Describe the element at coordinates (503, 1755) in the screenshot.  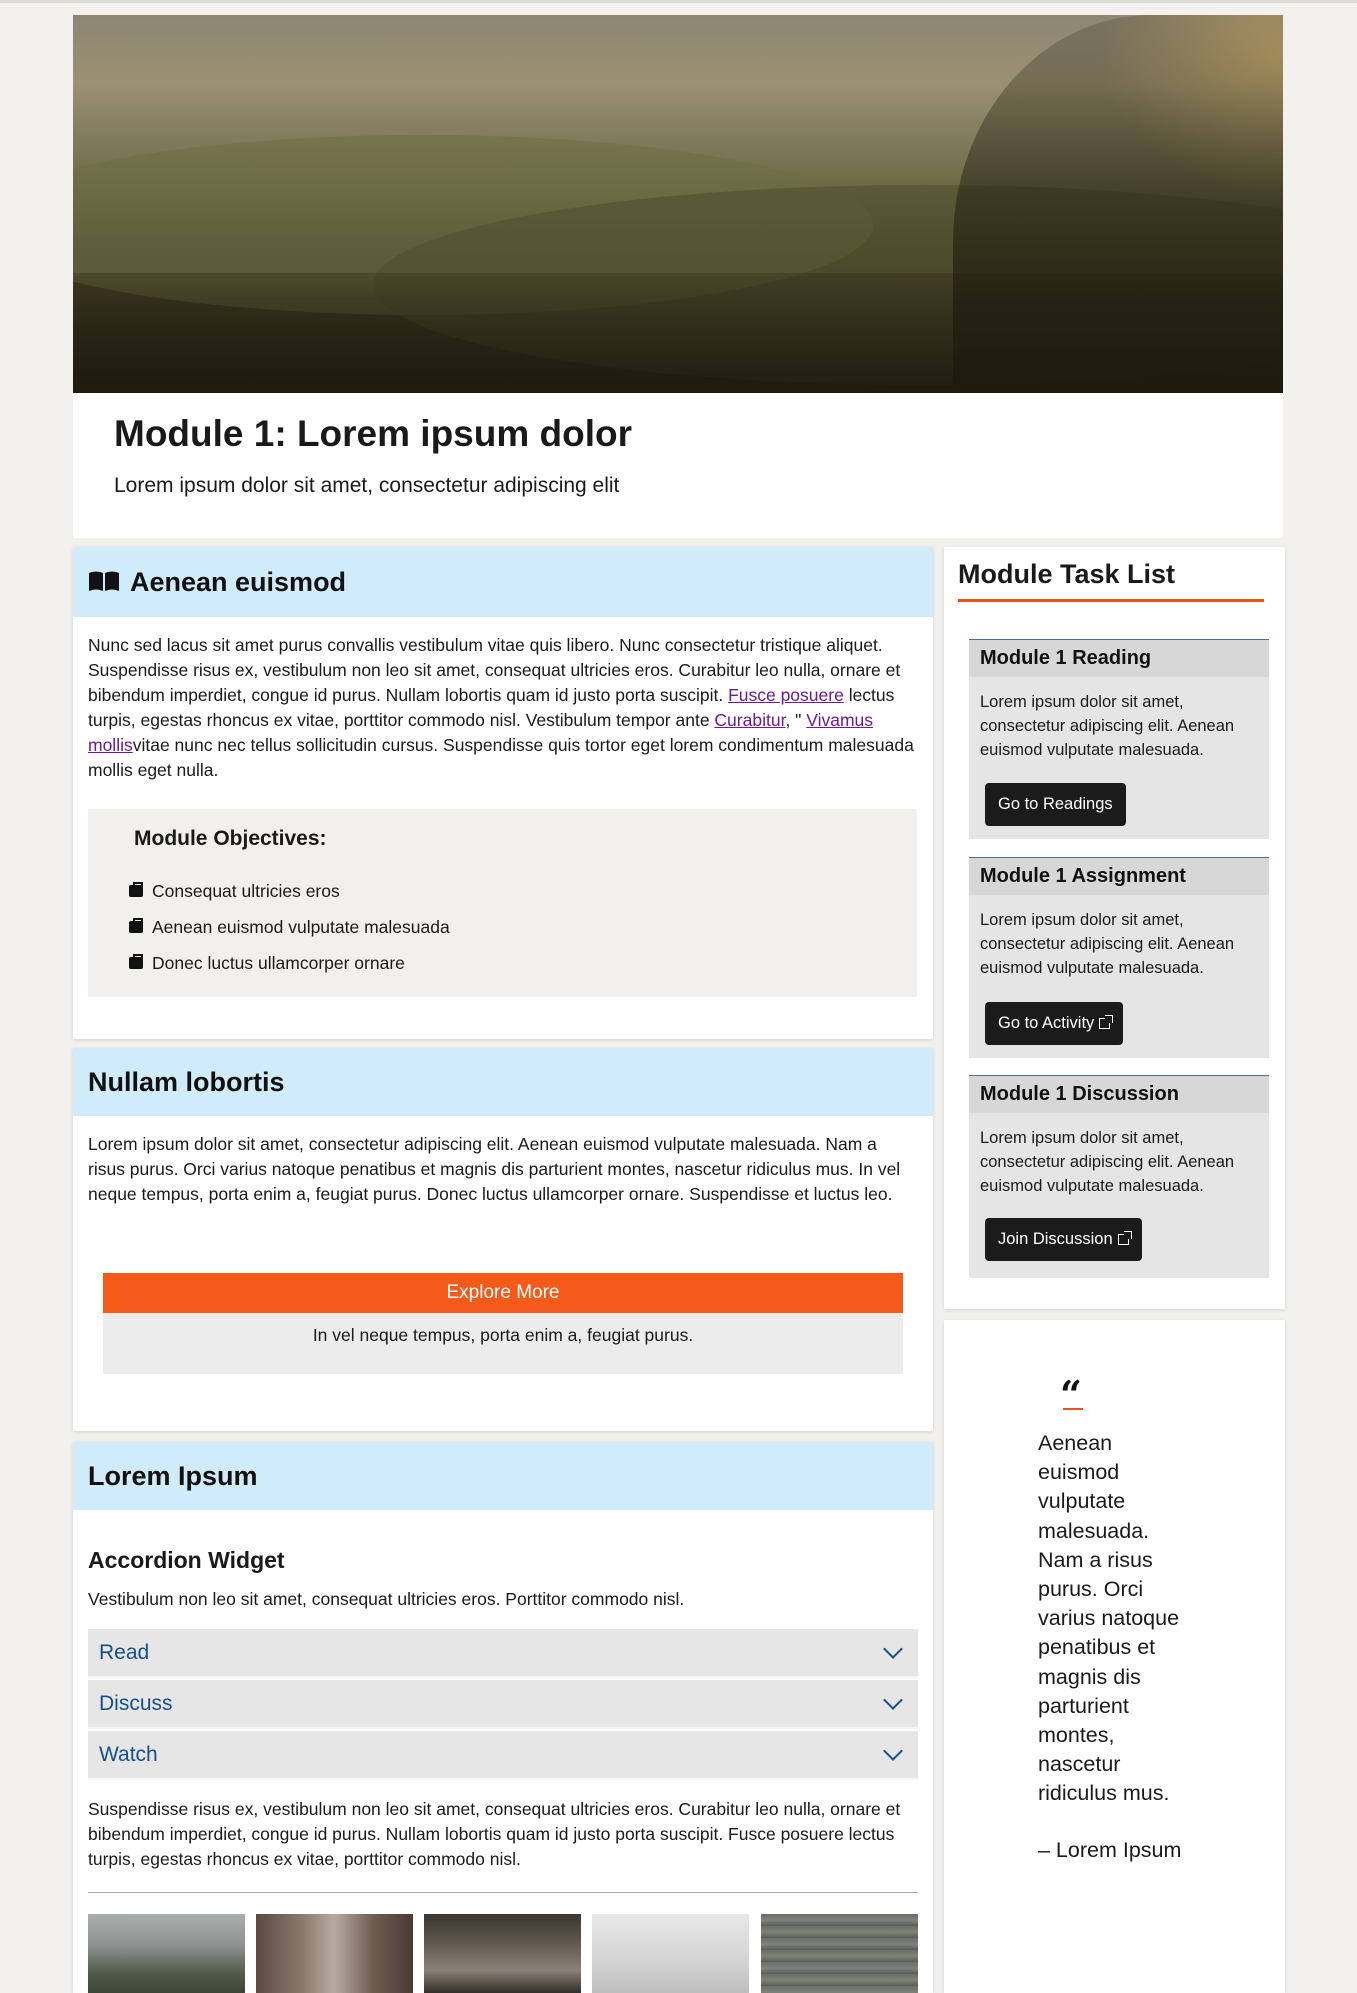
I see `accordion-item-watch: Watch` at that location.